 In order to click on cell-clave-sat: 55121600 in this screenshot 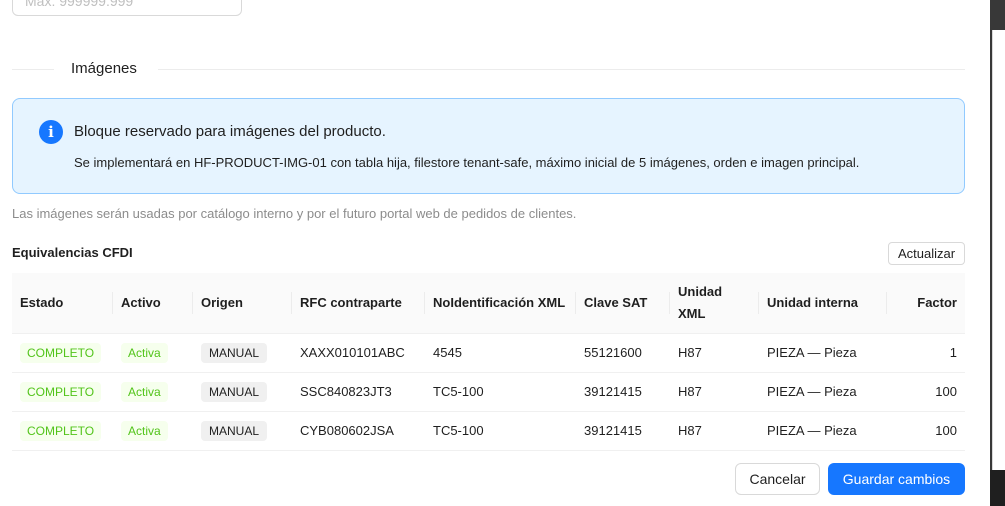, I will do `click(623, 353)`.